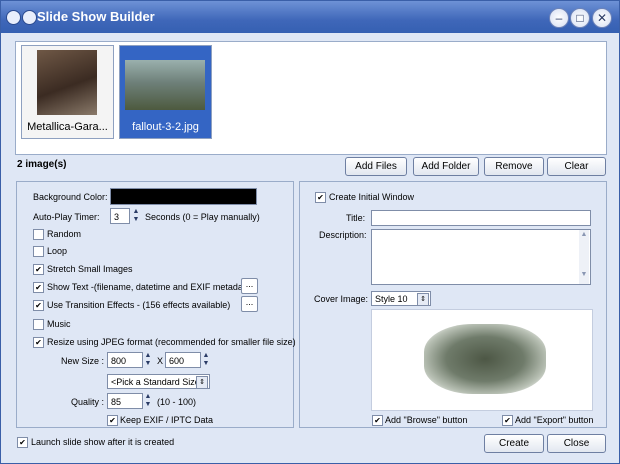  I want to click on description-textarea, so click(481, 257).